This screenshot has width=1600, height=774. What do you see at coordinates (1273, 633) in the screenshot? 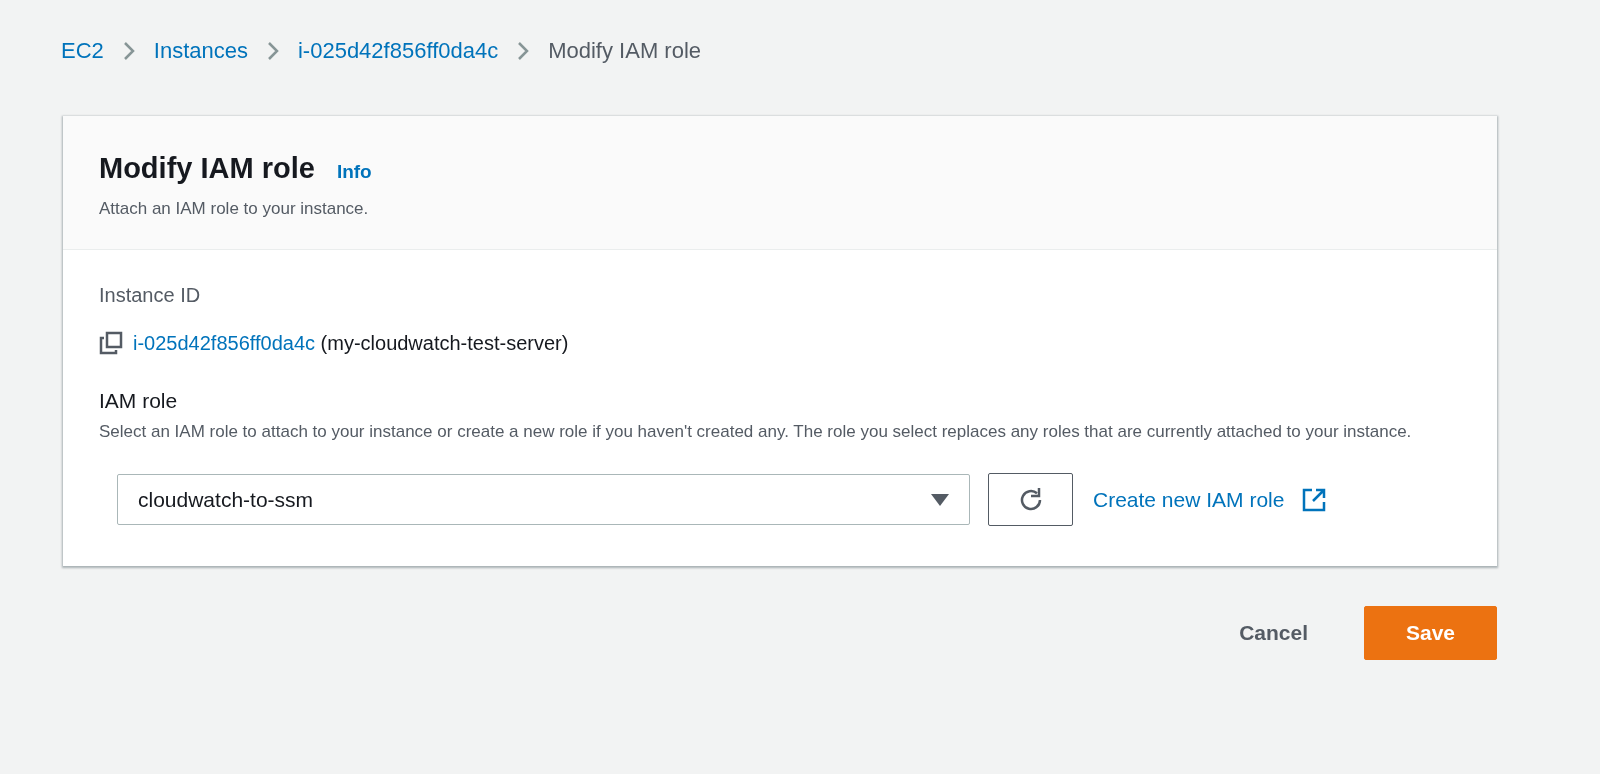
I see `cancel-button: Cancel` at bounding box center [1273, 633].